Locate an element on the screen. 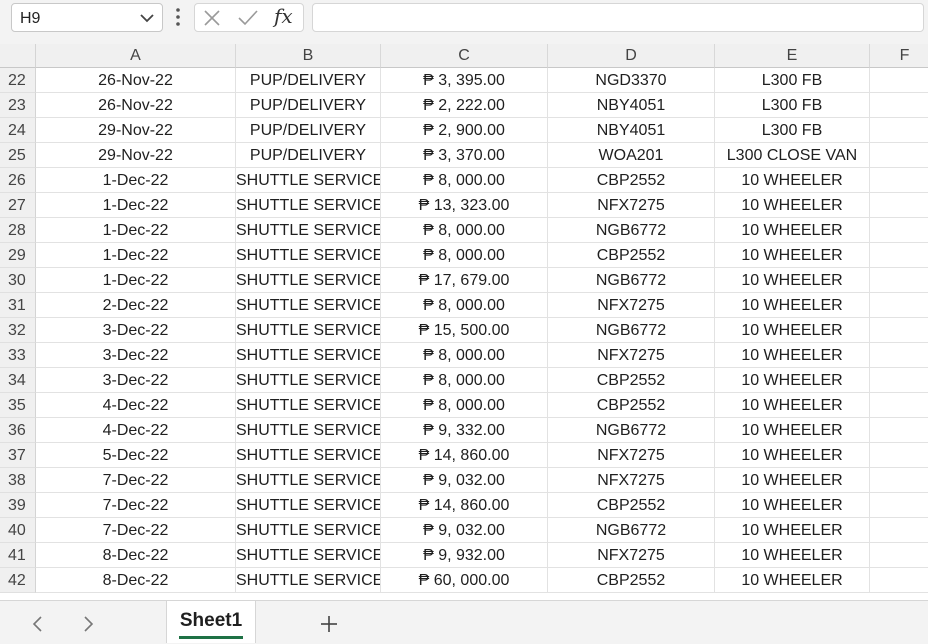 This screenshot has width=928, height=644. cell-a: 4-Dec-22 is located at coordinates (136, 405).